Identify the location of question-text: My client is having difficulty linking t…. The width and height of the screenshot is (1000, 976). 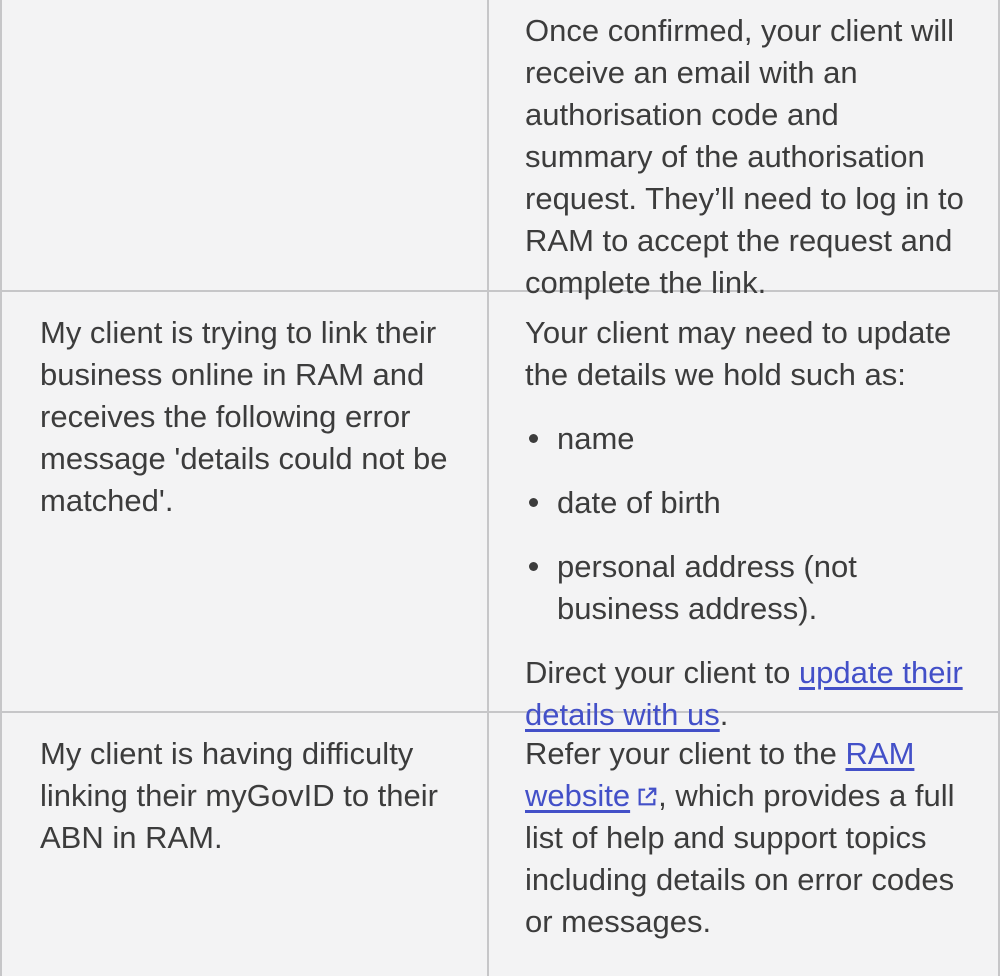
(239, 795).